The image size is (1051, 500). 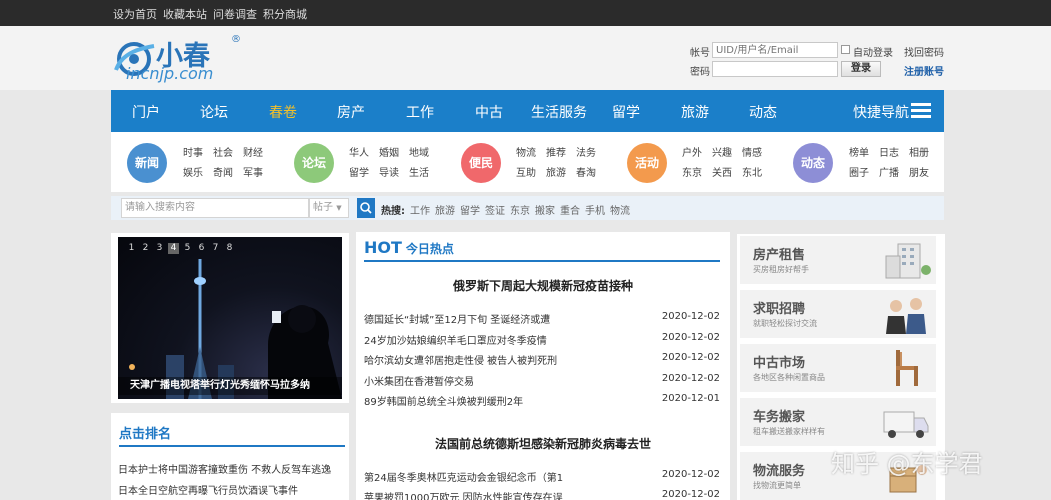 I want to click on category-link: 相册, so click(x=919, y=151).